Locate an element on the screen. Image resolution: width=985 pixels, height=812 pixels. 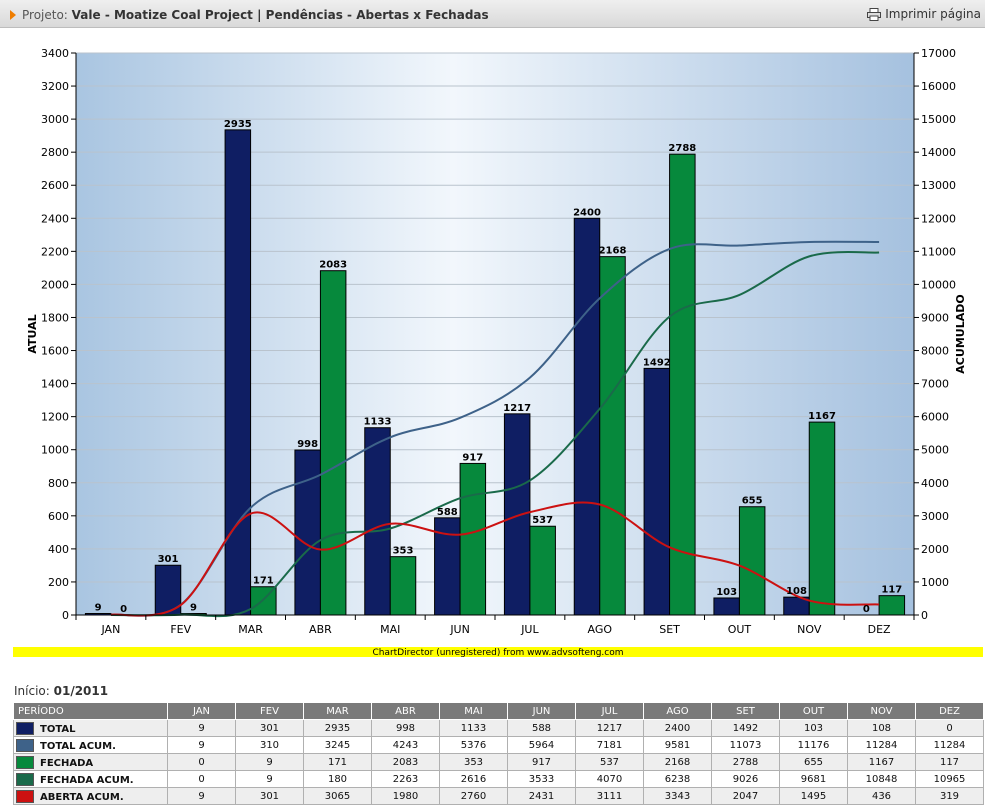
y-tick-label: 2400 is located at coordinates (55, 218).